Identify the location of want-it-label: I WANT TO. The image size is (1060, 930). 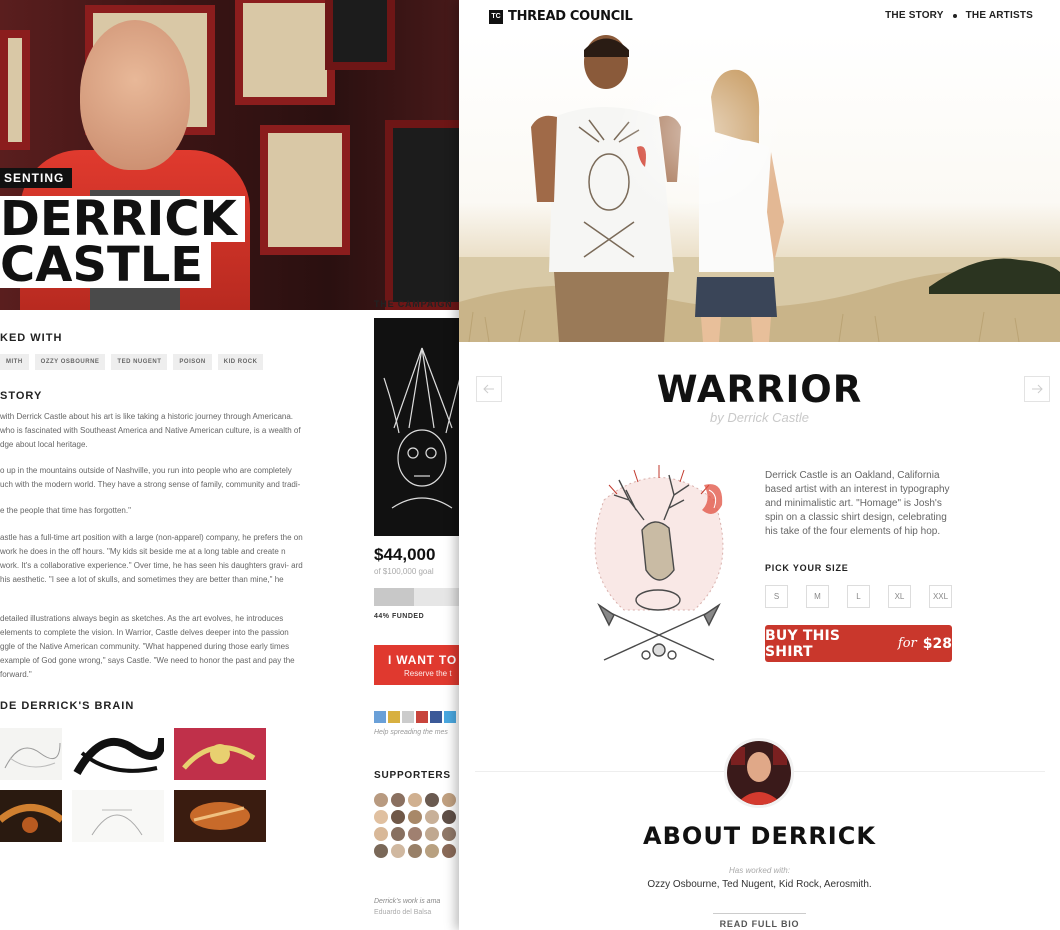
(422, 660).